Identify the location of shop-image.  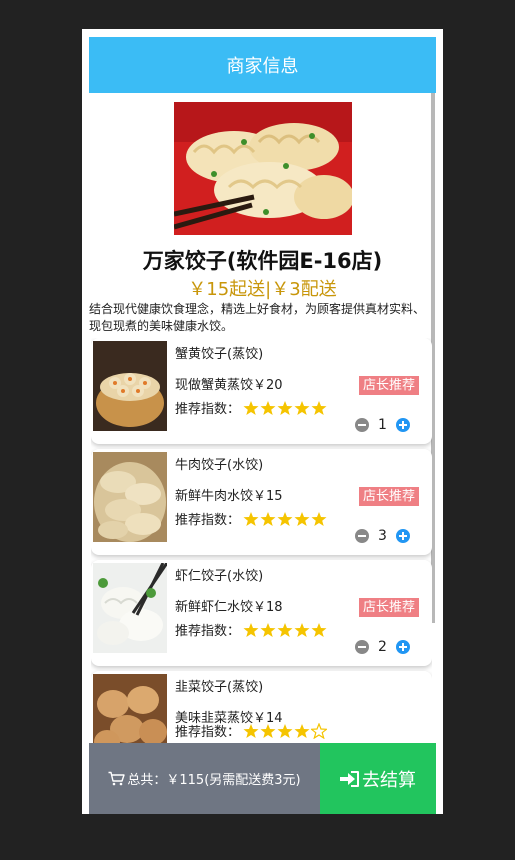
(263, 168).